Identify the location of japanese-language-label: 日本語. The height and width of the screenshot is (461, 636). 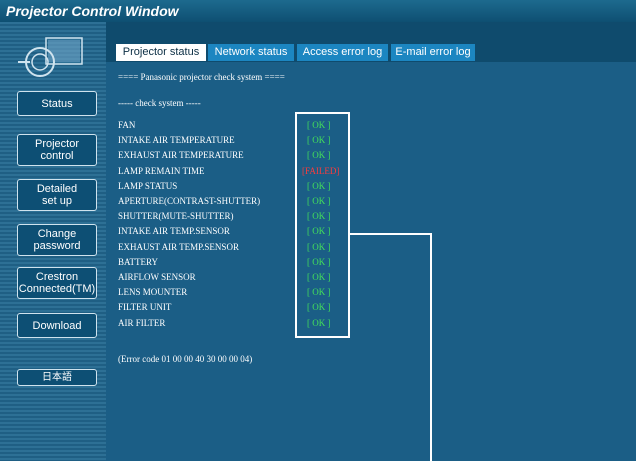
(57, 377).